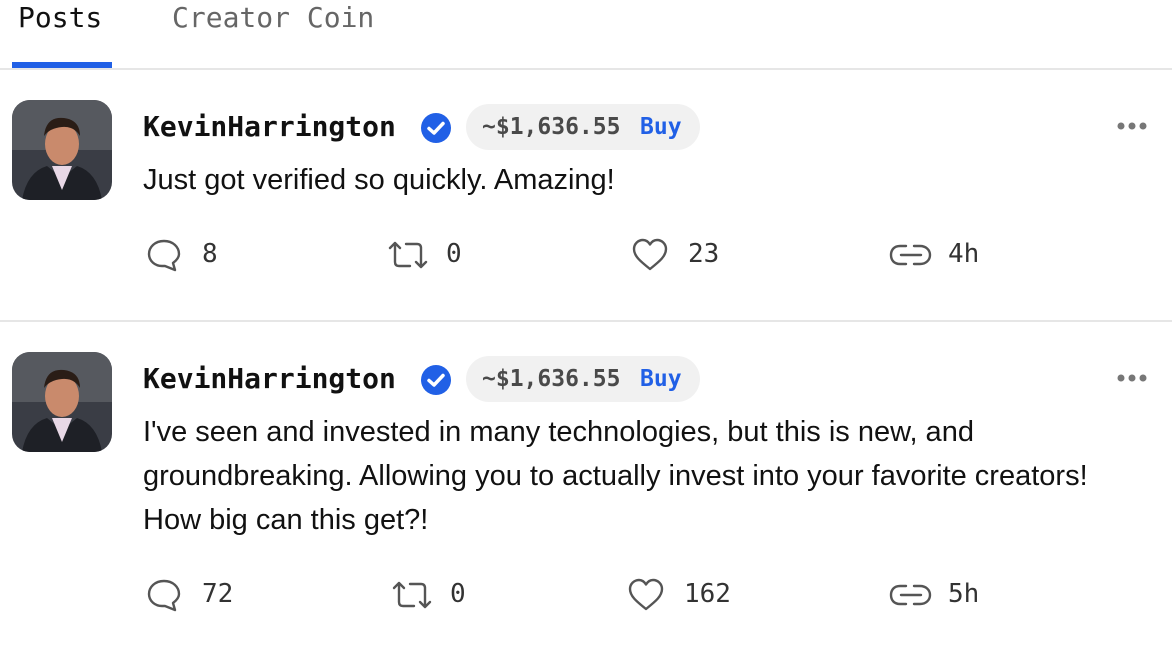  I want to click on tab-posts: Posts, so click(60, 18).